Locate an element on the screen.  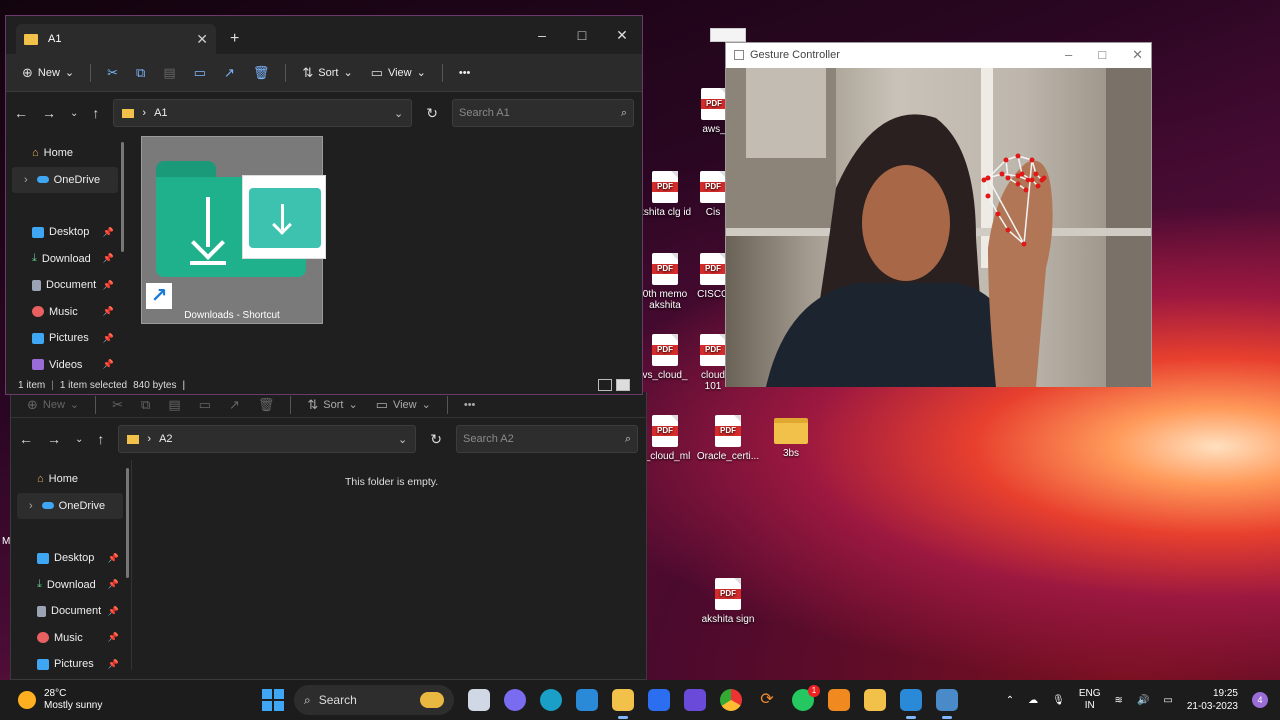
search-input: Search A2 ⌕ is located at coordinates (547, 439).